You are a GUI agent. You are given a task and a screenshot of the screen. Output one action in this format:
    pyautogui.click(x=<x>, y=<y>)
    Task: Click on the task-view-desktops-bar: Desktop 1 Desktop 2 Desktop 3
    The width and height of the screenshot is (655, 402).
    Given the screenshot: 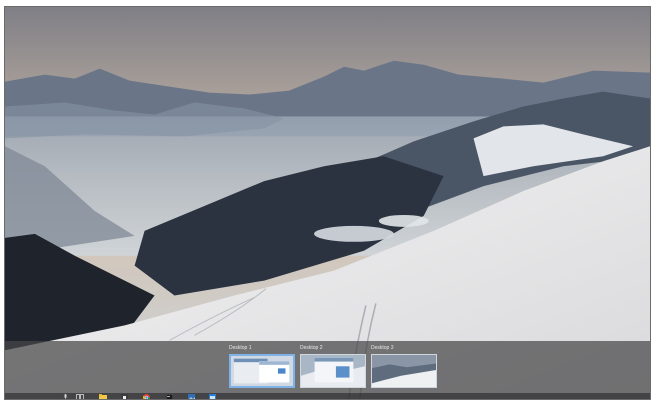 What is the action you would take?
    pyautogui.click(x=327, y=367)
    